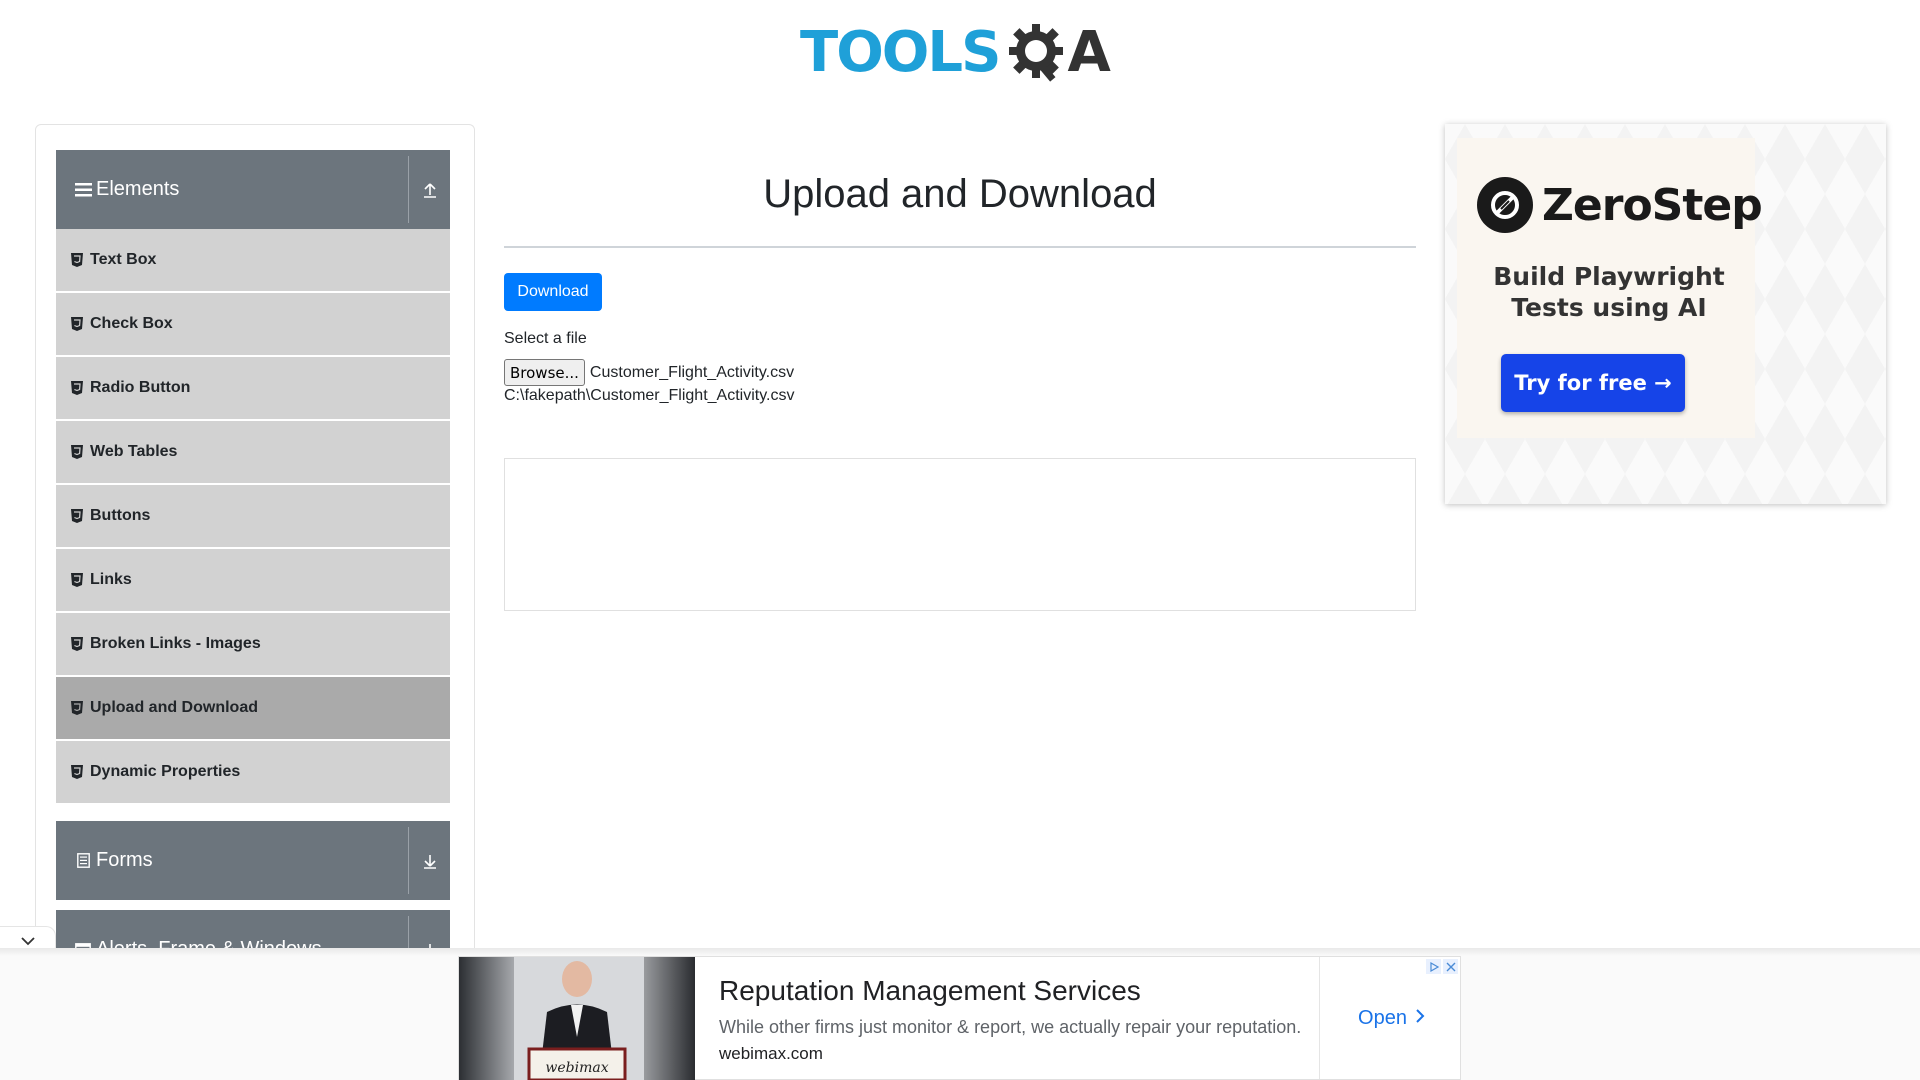 The width and height of the screenshot is (1920, 1080). I want to click on open-label: Open, so click(1382, 1017).